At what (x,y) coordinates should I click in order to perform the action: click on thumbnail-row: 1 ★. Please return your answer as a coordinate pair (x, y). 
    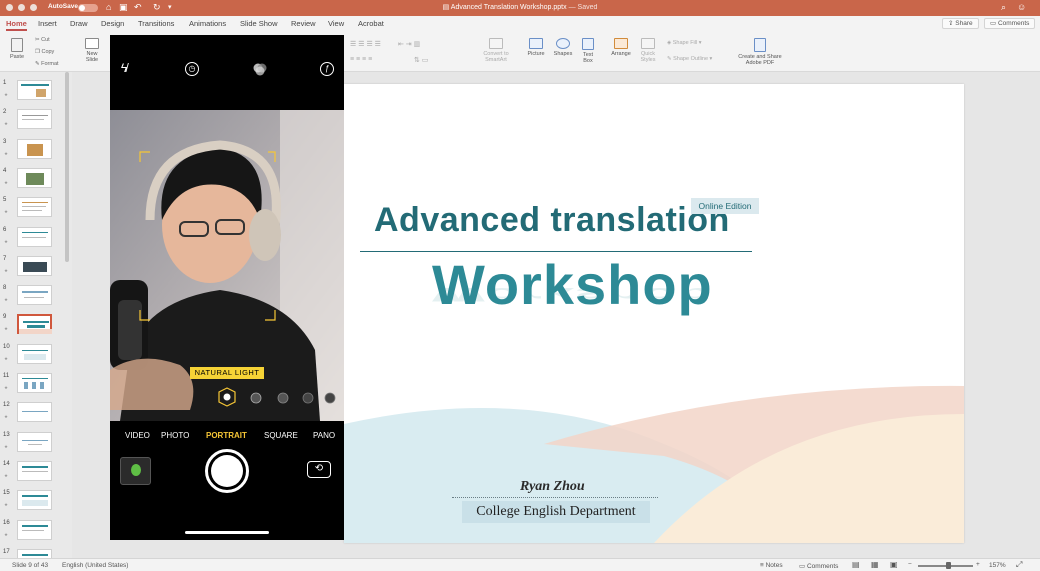
    Looking at the image, I should click on (35, 94).